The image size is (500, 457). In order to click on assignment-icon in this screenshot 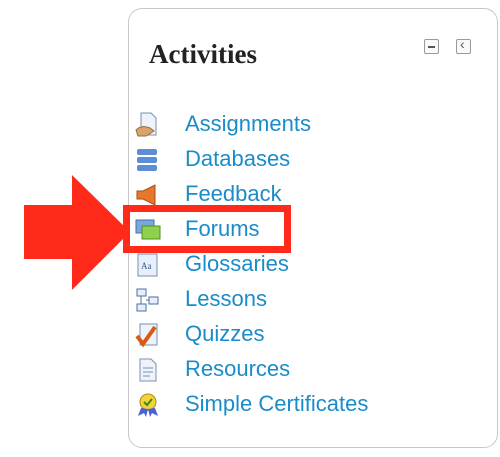, I will do `click(146, 124)`.